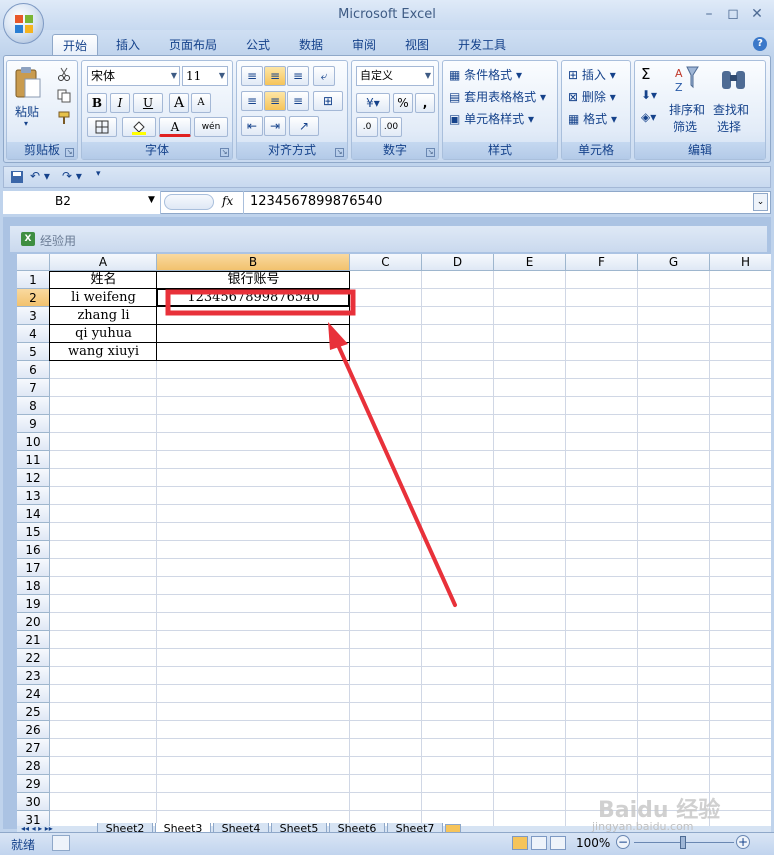 The image size is (774, 855). I want to click on redo-icon: ↷ ▾, so click(72, 176).